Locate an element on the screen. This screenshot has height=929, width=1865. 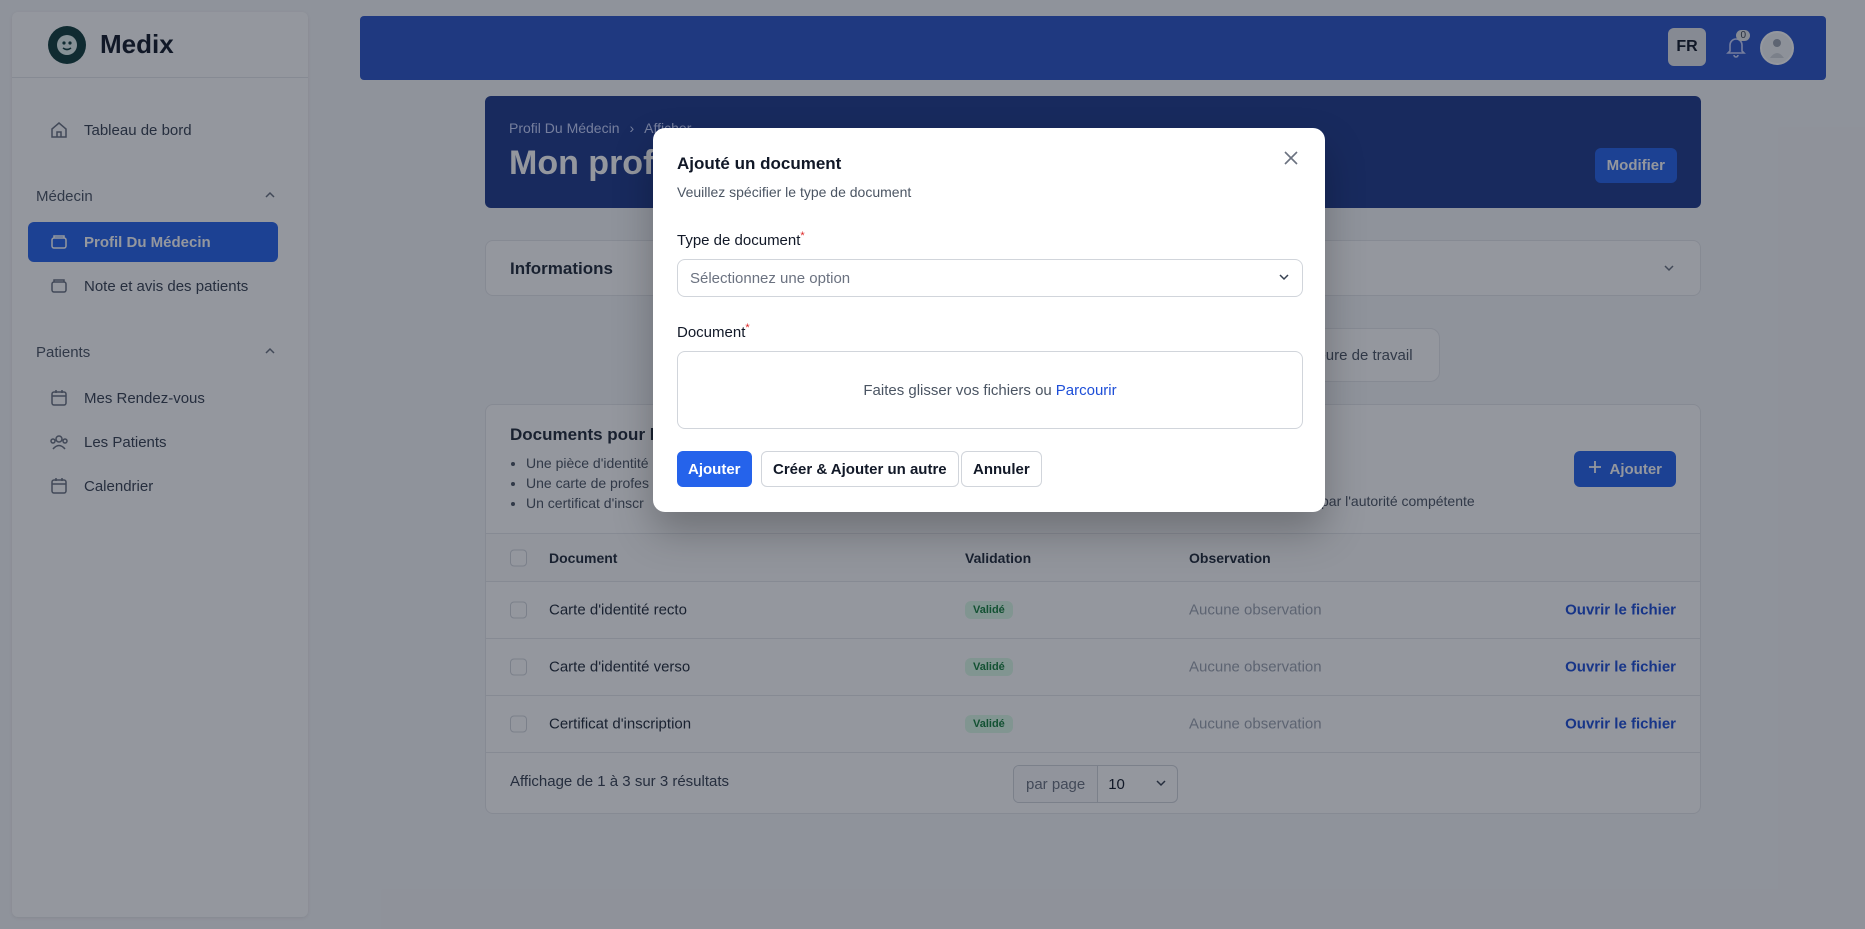
document-type-label: Type de document* is located at coordinates (741, 239).